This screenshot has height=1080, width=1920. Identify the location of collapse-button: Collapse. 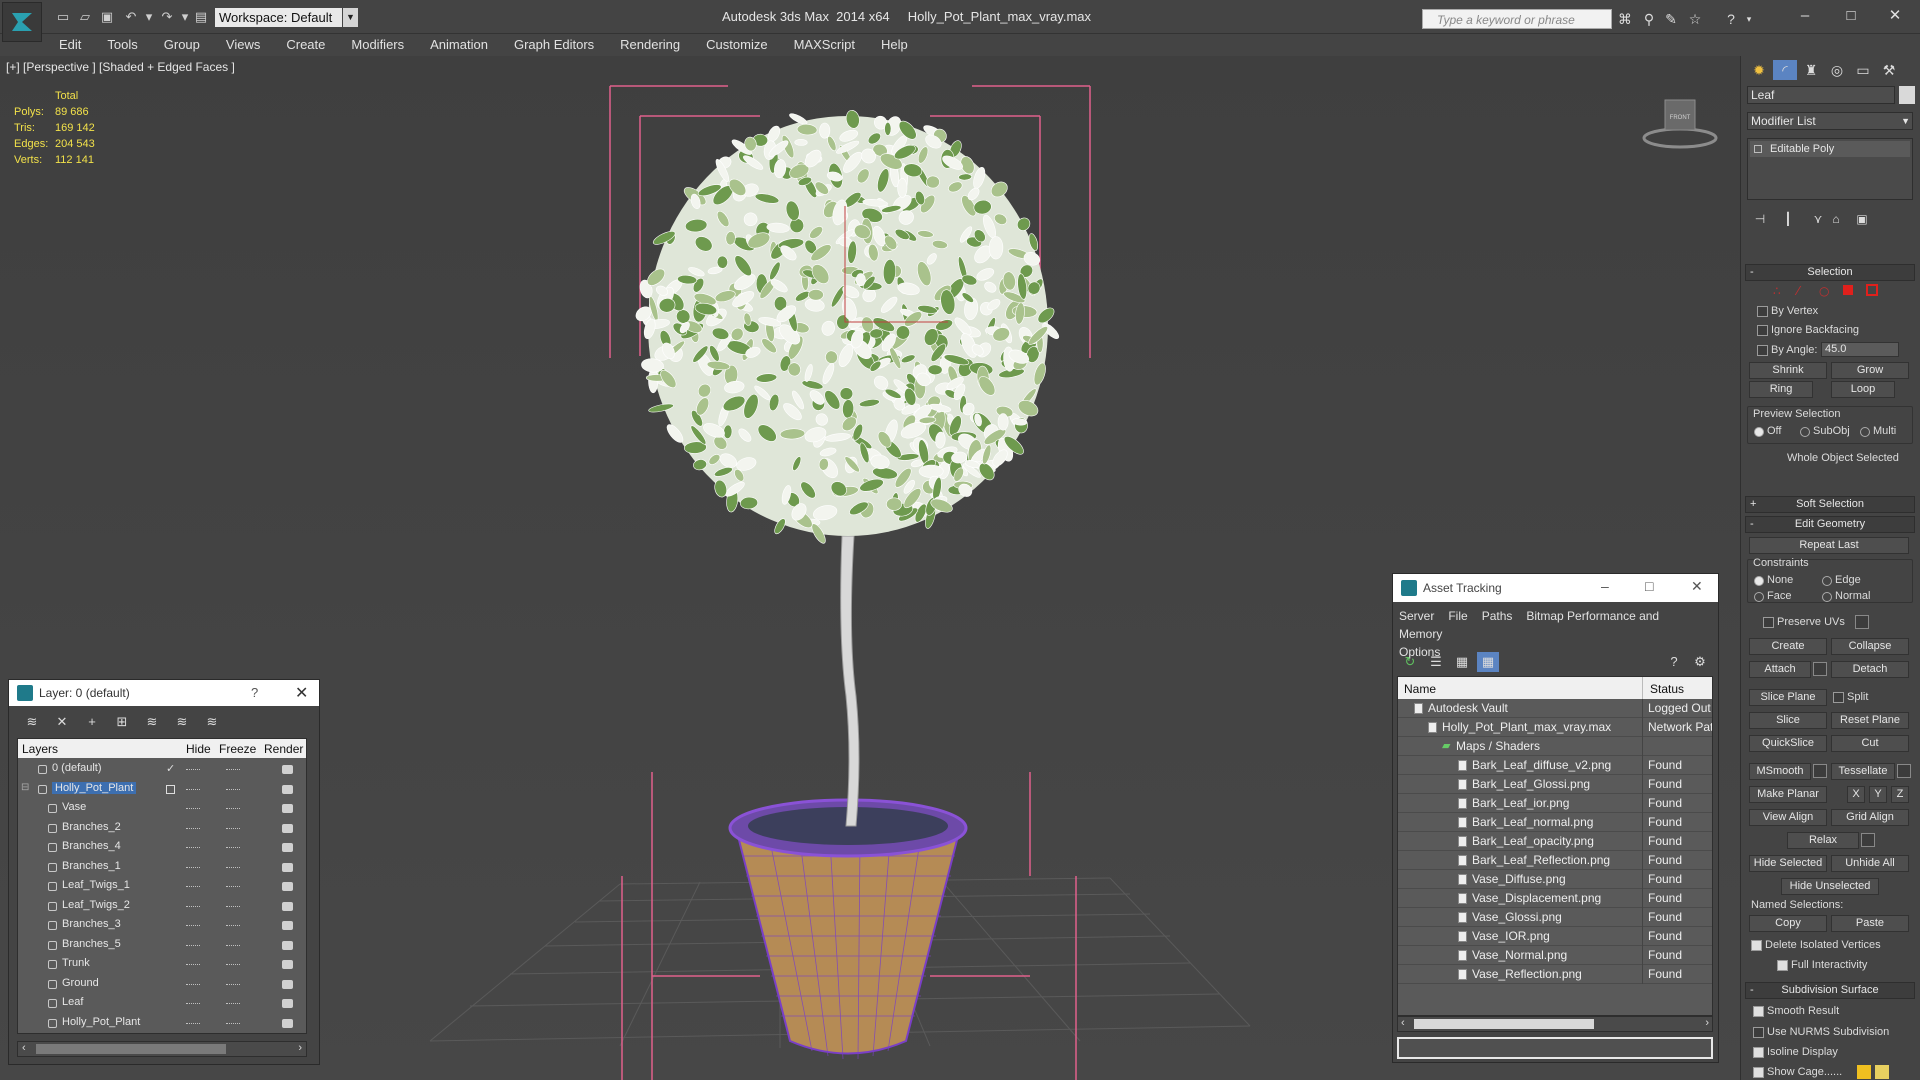
(1870, 646).